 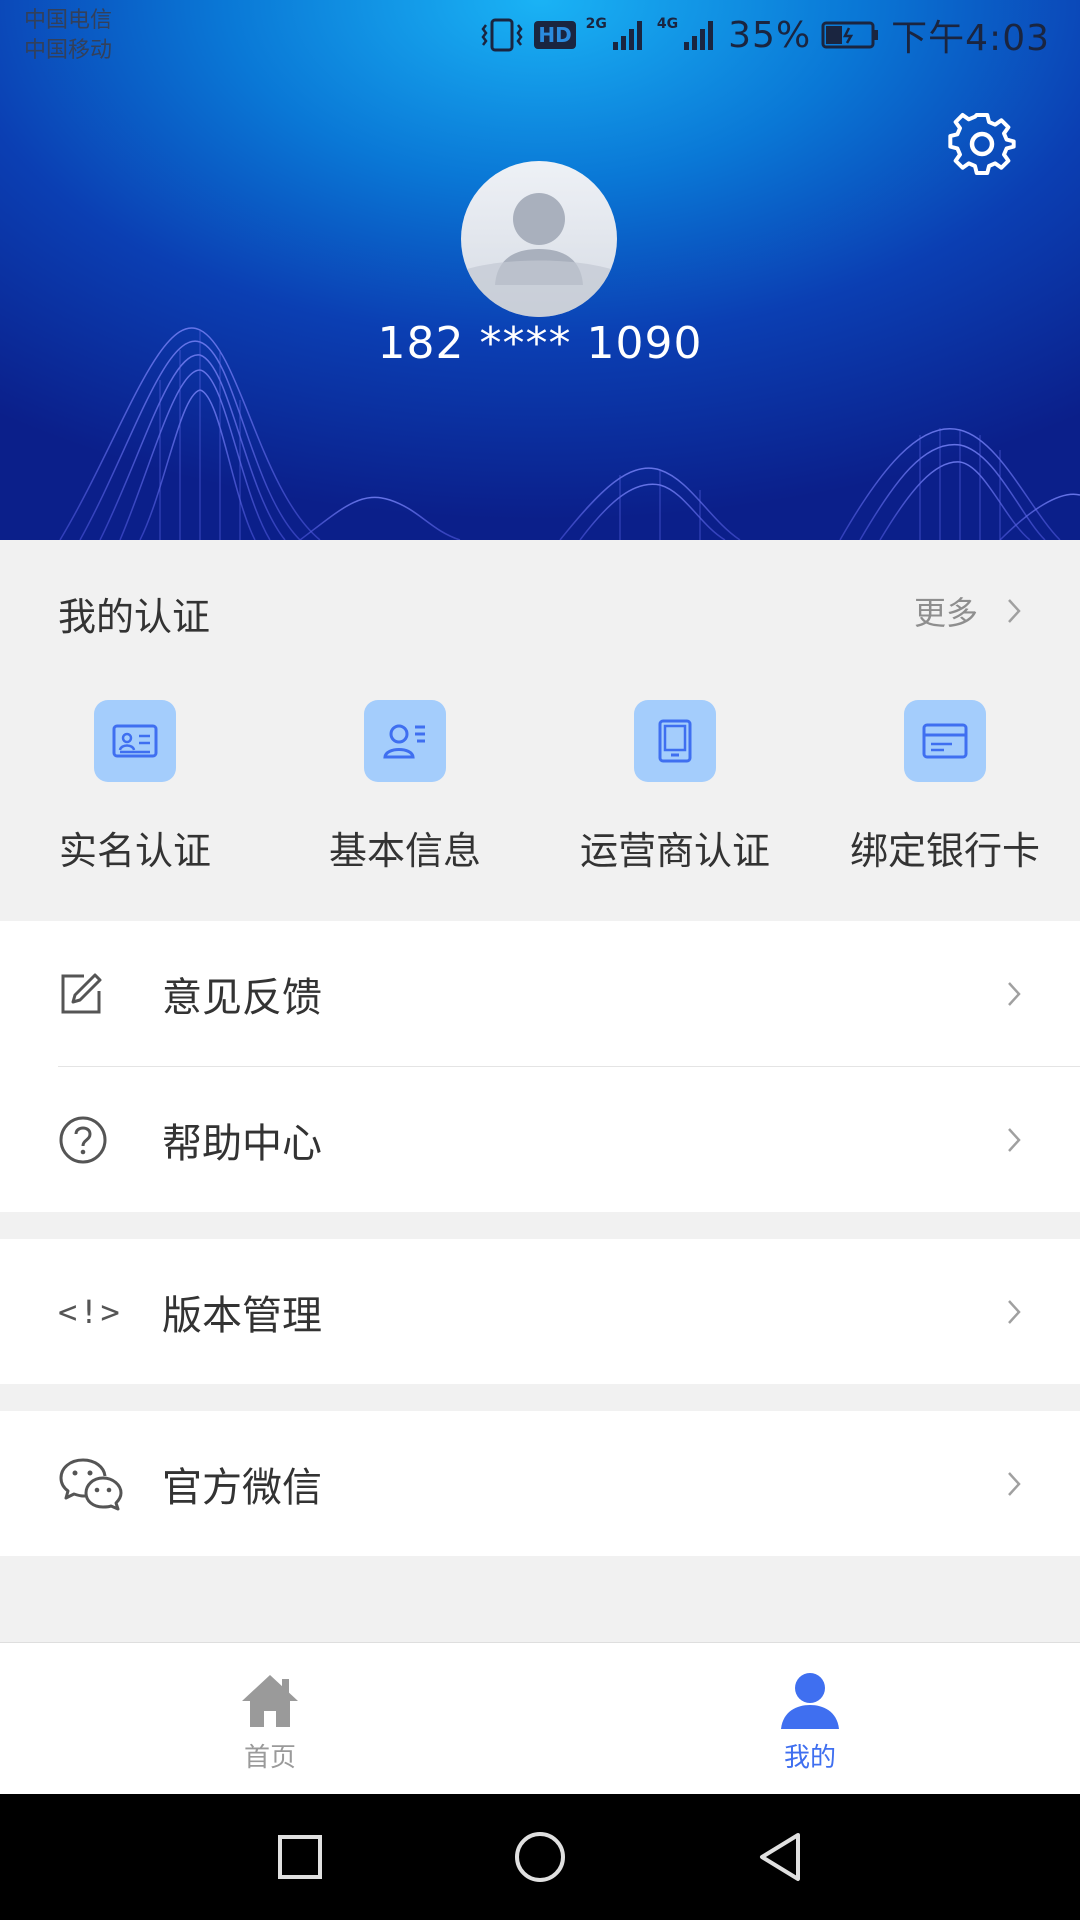 I want to click on cert-item-realname: 实名认证, so click(x=135, y=787).